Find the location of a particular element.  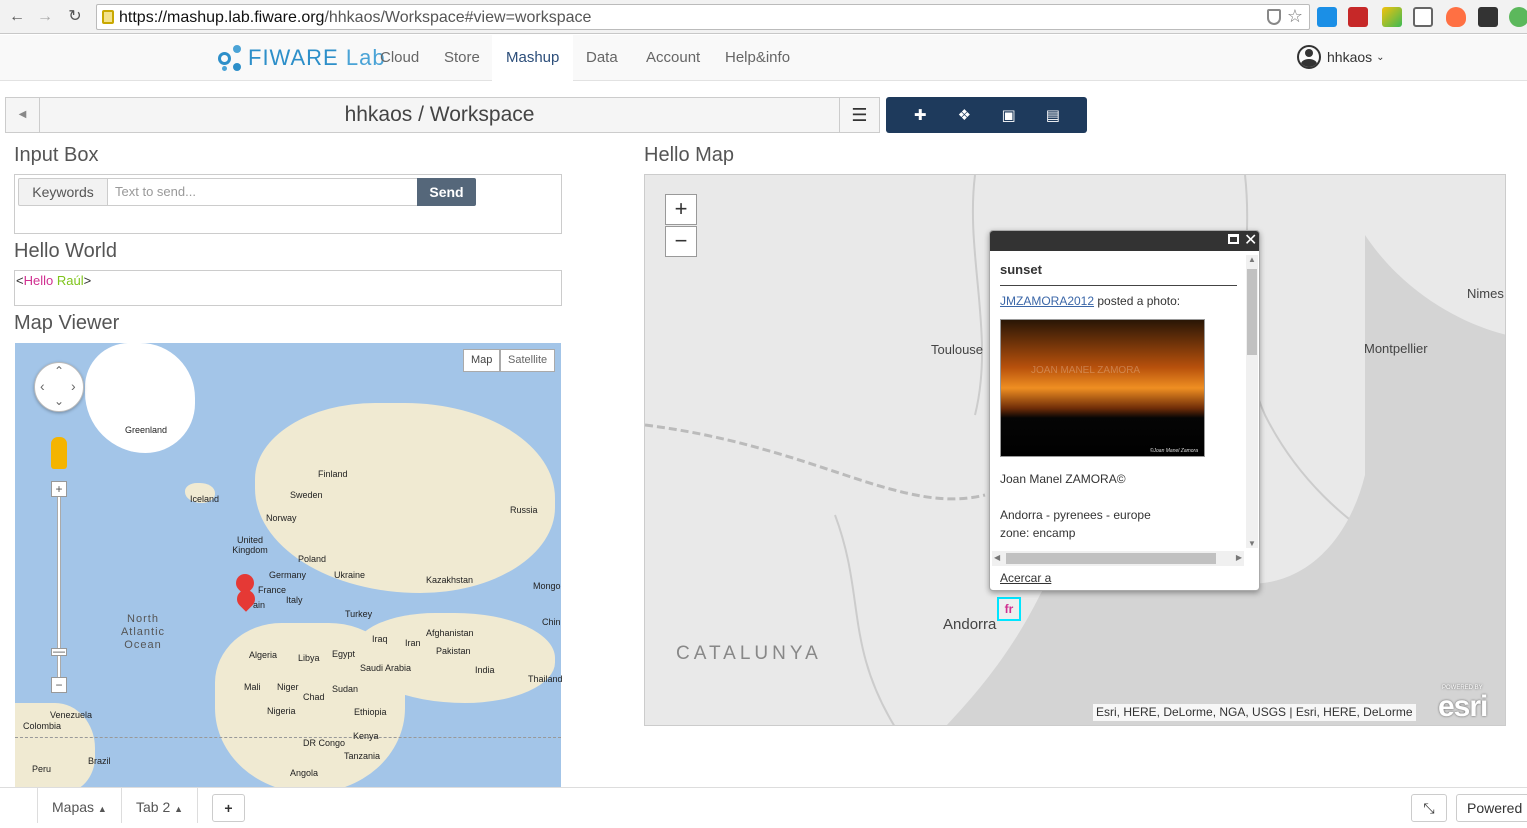

map-label: Mali is located at coordinates (252, 687).